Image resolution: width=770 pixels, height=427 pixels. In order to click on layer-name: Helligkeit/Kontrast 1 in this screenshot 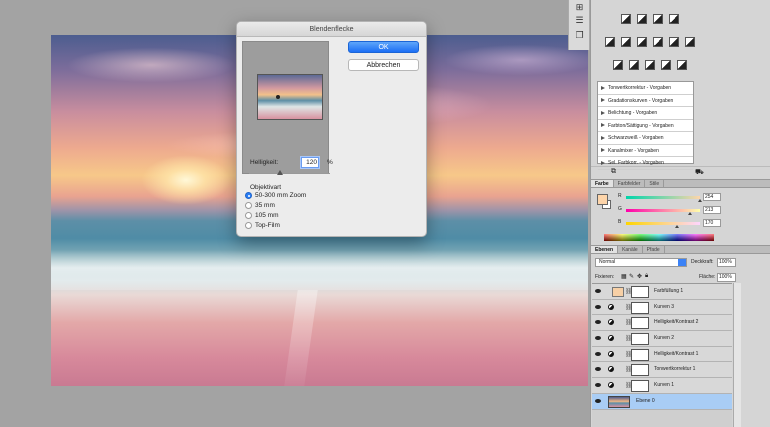, I will do `click(676, 353)`.